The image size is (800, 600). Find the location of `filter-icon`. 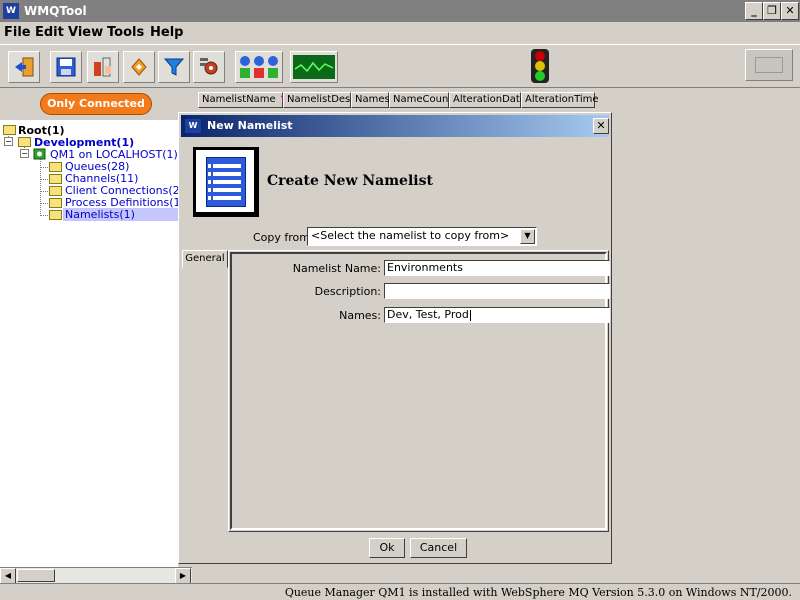

filter-icon is located at coordinates (174, 67).